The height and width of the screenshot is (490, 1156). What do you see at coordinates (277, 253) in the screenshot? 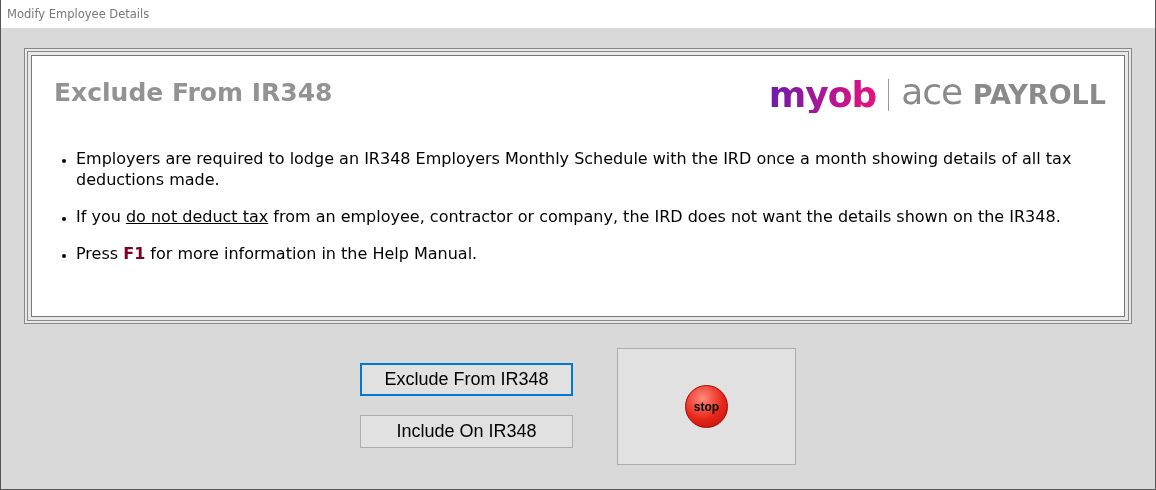
I see `bullet-text: Press F1 for more information in the Help Manual.` at bounding box center [277, 253].